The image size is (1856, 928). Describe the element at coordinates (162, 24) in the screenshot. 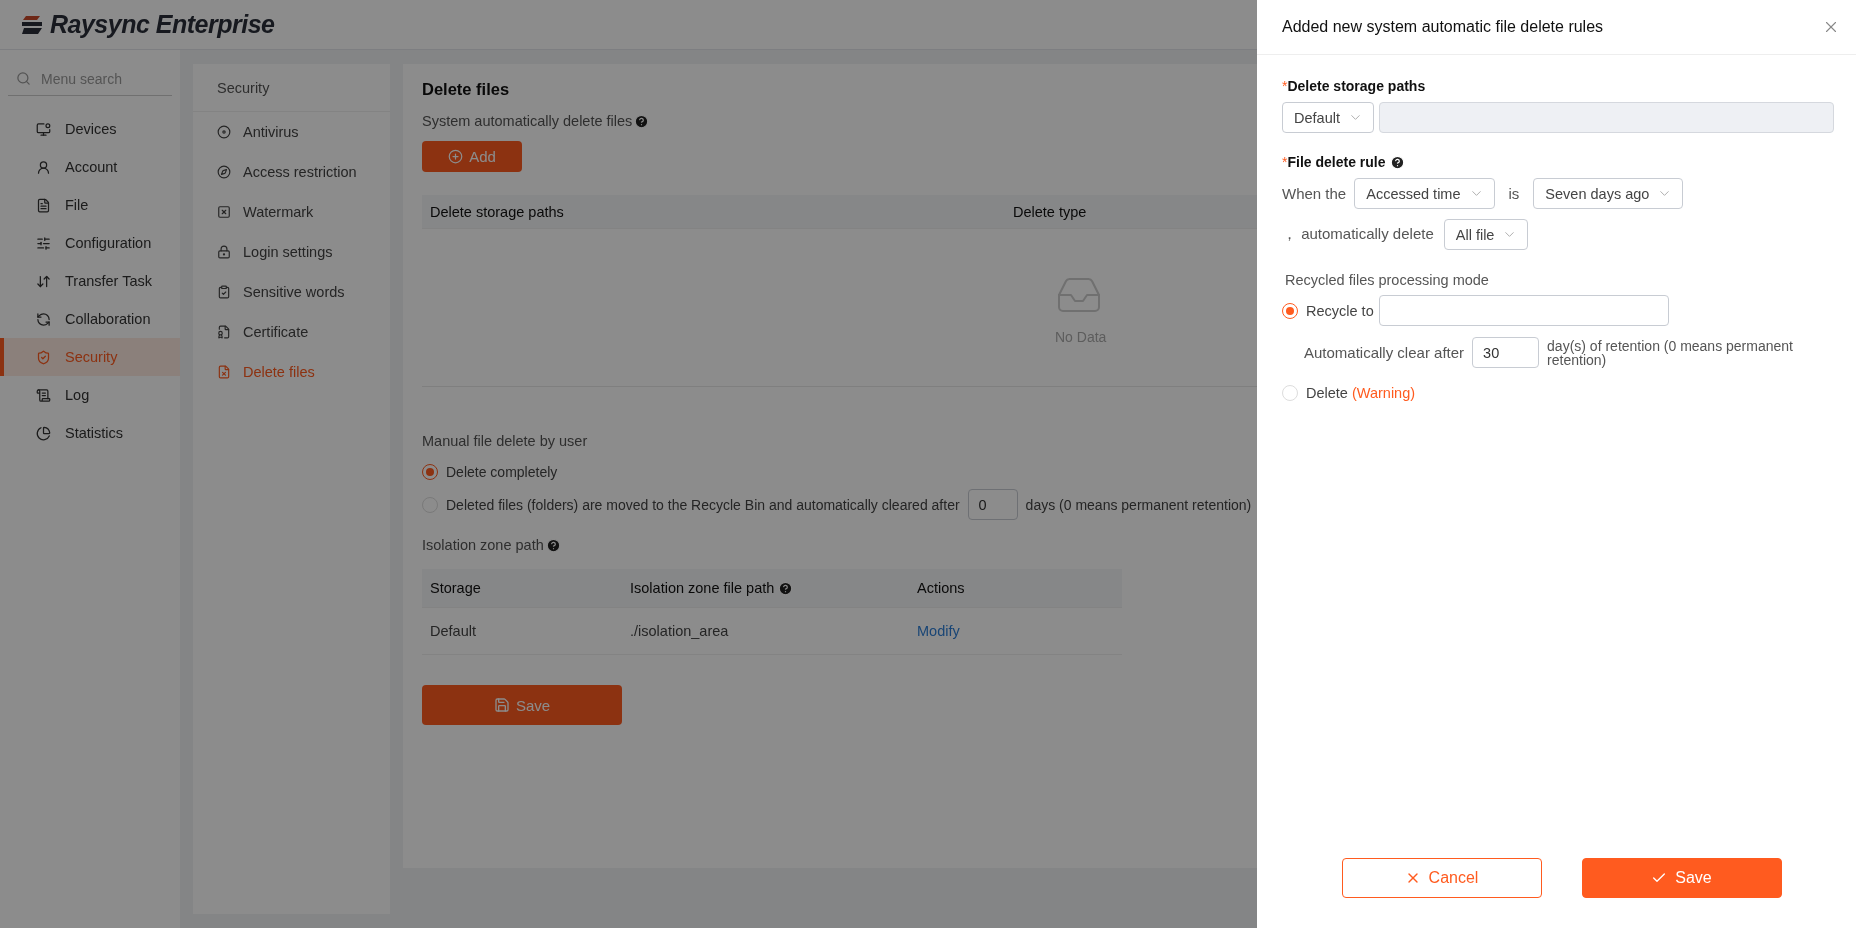

I see `brand-name: Raysync Enterprise` at that location.